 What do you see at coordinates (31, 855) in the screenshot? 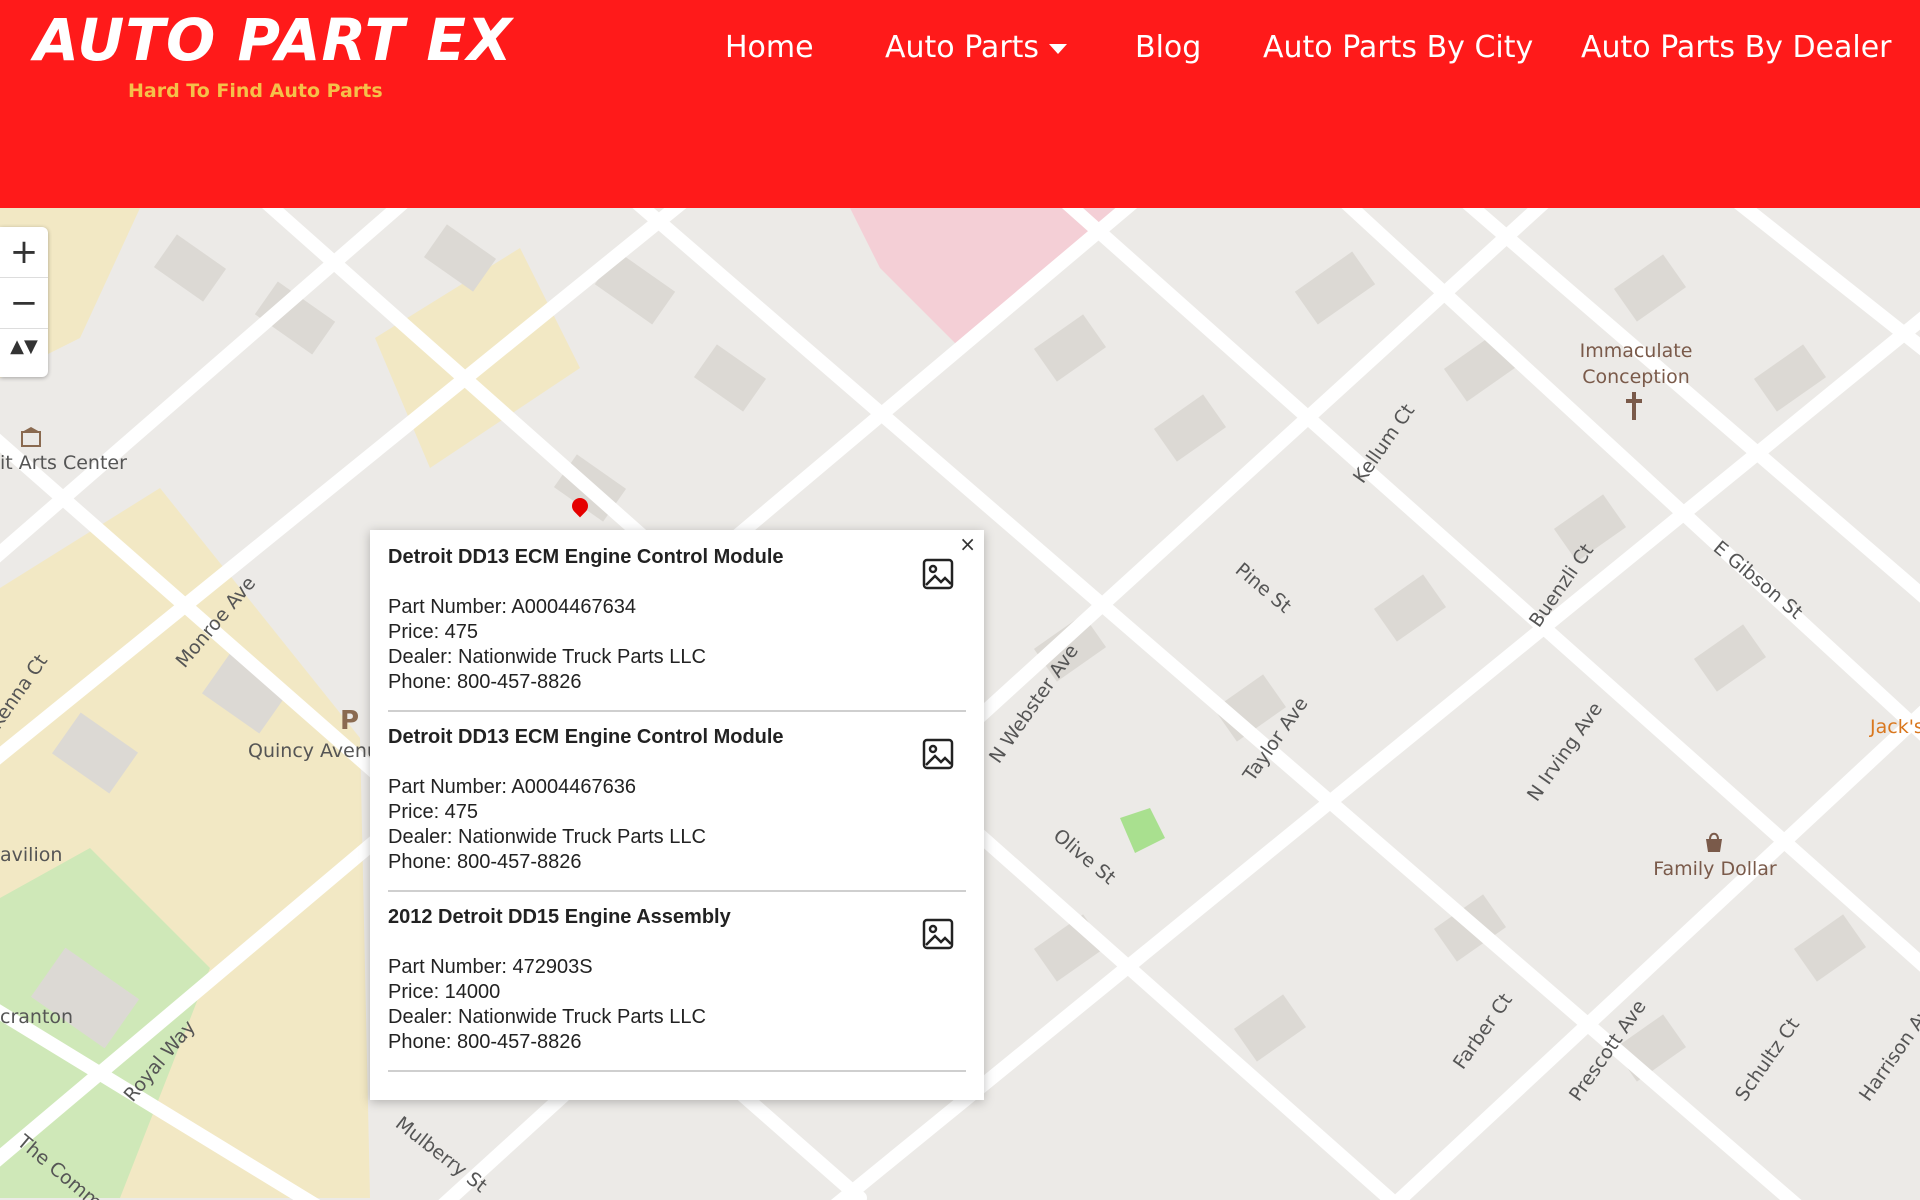
I see `map-label-pavilion: avilion` at bounding box center [31, 855].